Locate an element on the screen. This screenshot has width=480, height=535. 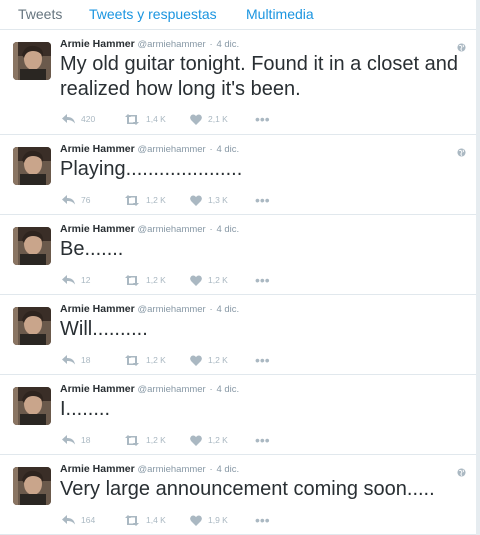
like-count: 1,3 K is located at coordinates (218, 200).